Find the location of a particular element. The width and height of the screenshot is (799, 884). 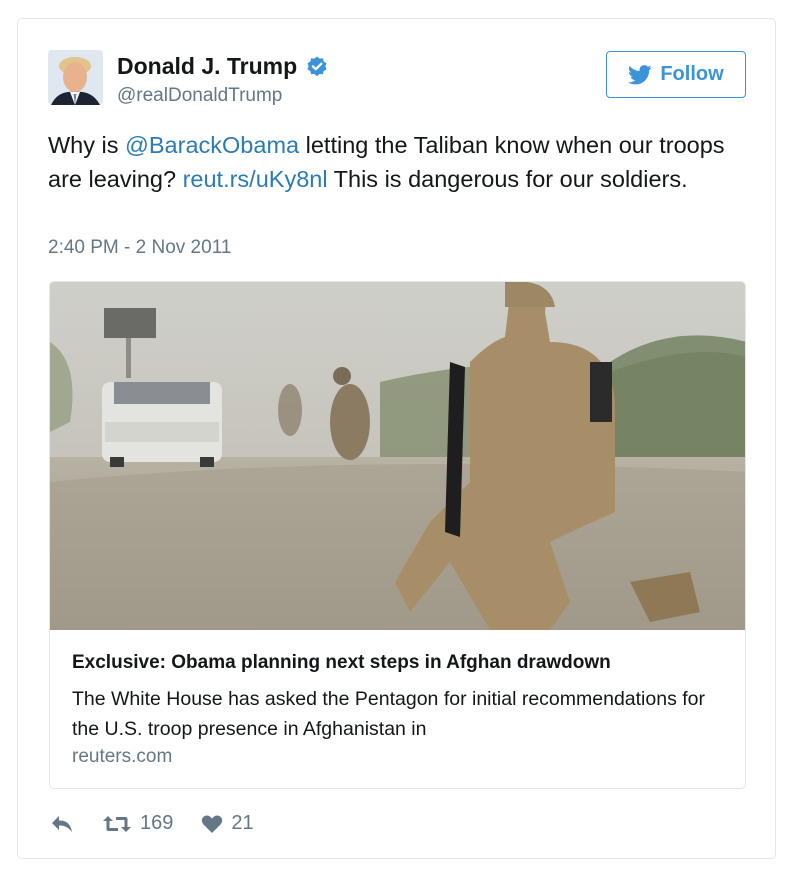

twitter-bird-icon is located at coordinates (640, 74).